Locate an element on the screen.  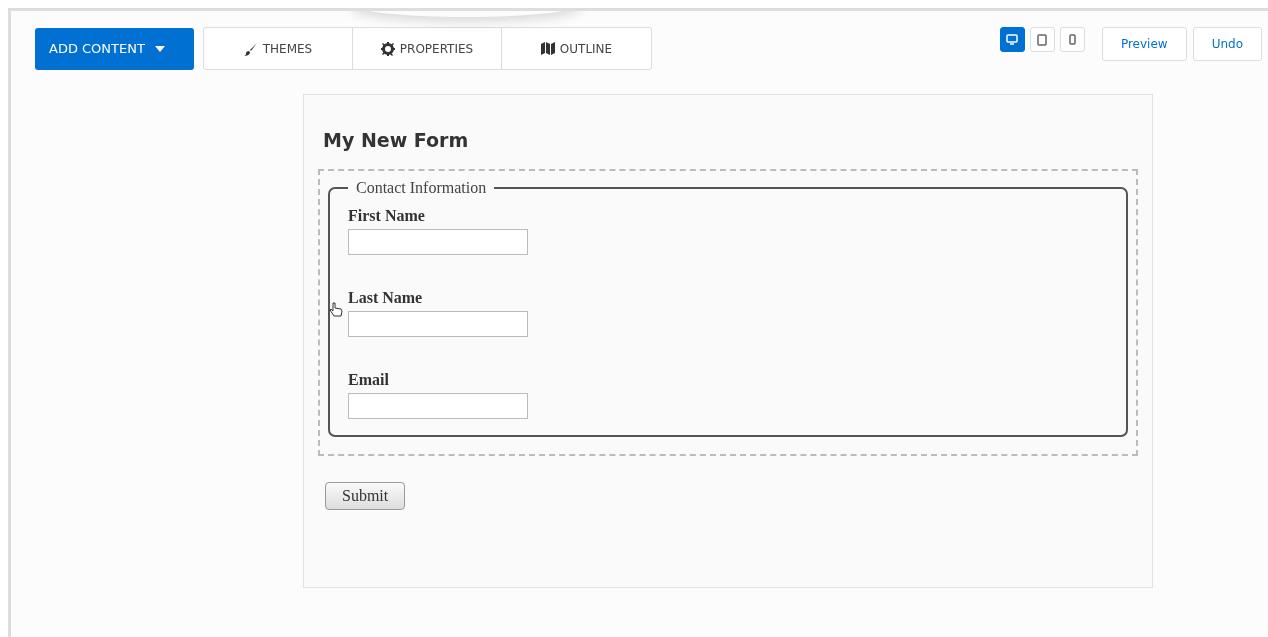
field-label: Email is located at coordinates (369, 380).